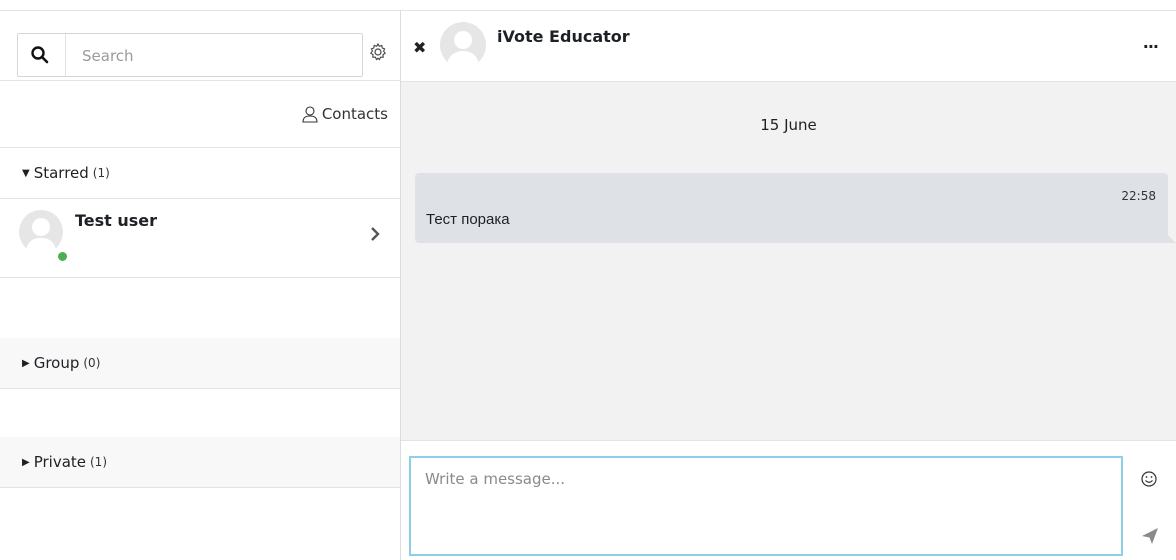 The width and height of the screenshot is (1176, 560). I want to click on contacts-link: Contacts, so click(344, 114).